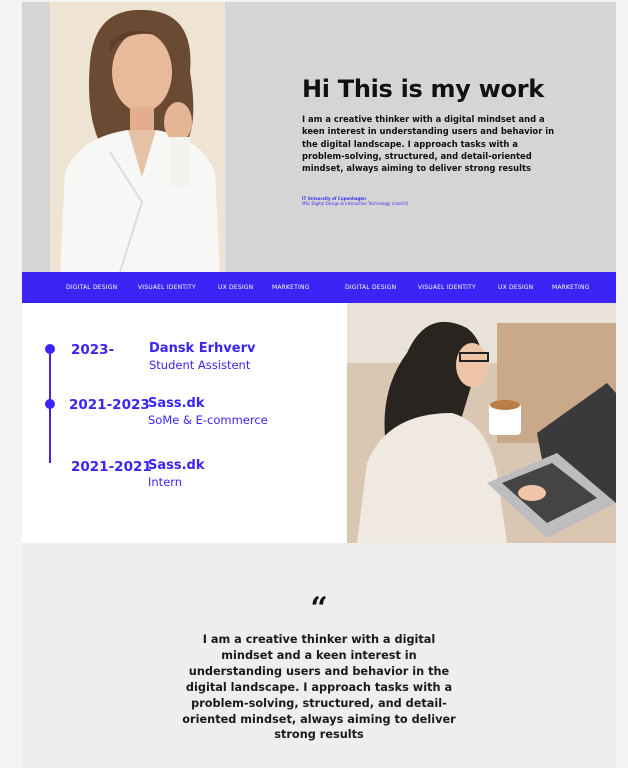 This screenshot has height=768, width=628. Describe the element at coordinates (319, 608) in the screenshot. I see `quote-mark-icon: “` at that location.